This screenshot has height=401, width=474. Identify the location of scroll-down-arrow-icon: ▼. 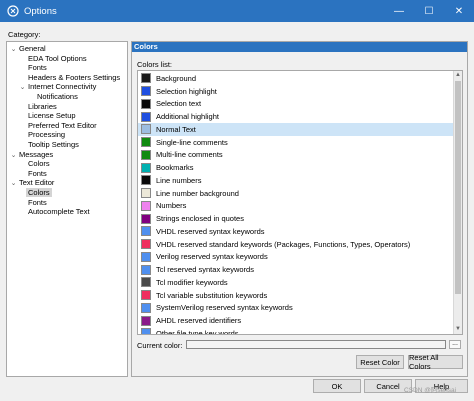
(458, 329).